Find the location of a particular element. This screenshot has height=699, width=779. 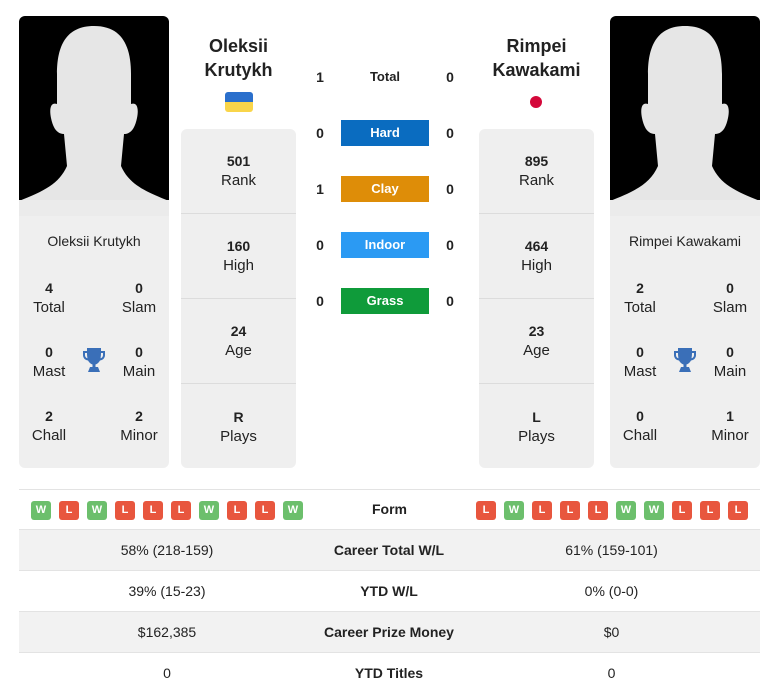

player1-form: WLWLLLWLLW is located at coordinates (167, 510).